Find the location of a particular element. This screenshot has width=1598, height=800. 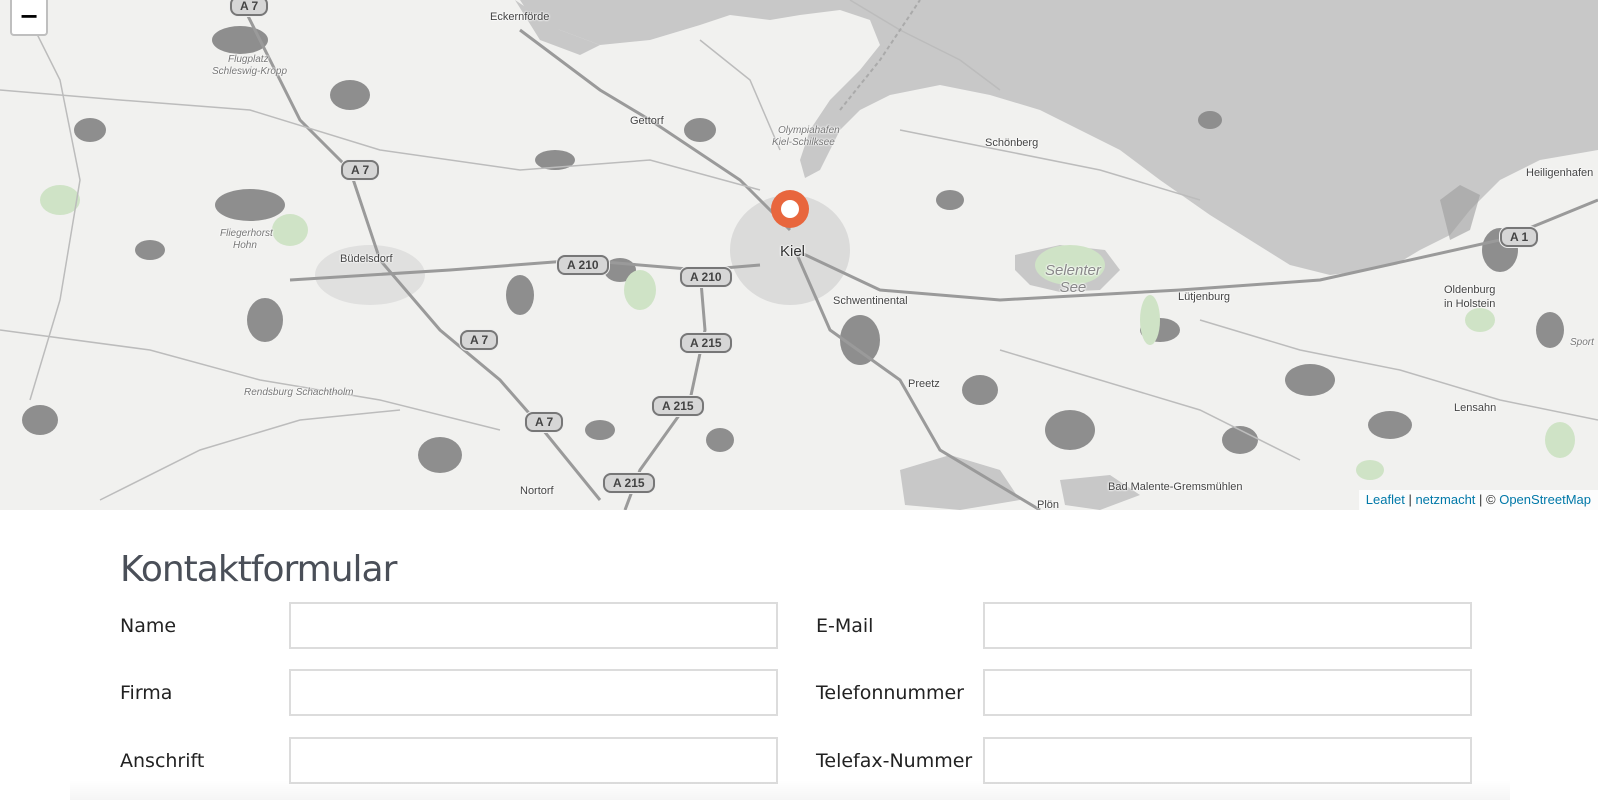

road-shield-a215-mid: A 215 is located at coordinates (678, 406).